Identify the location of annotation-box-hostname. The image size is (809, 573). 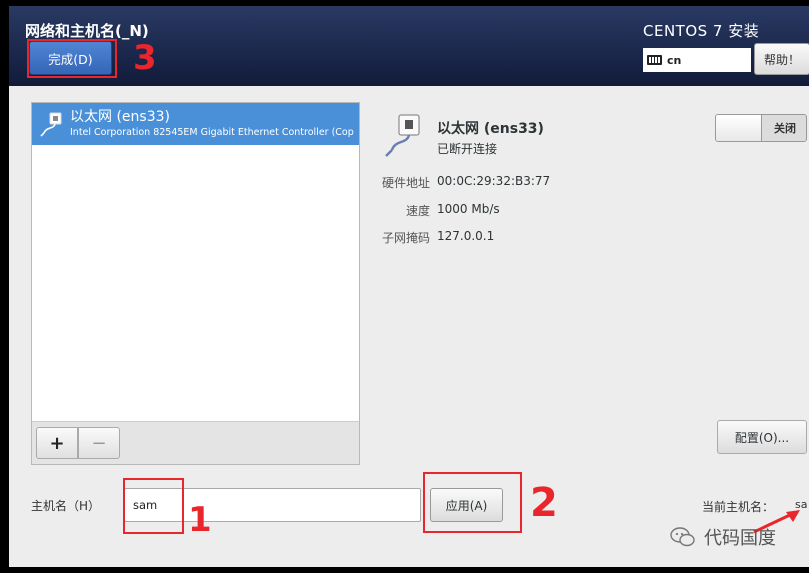
(153, 506).